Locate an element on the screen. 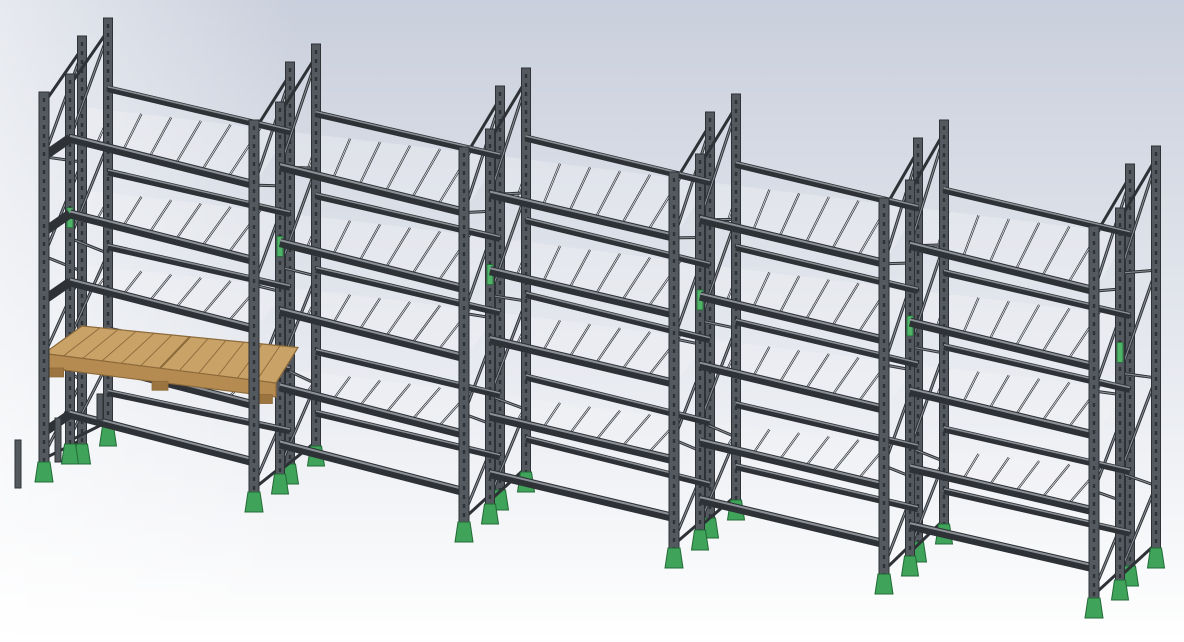 The width and height of the screenshot is (1184, 642). frame-0-back-post-1-hole is located at coordinates (108, 269).